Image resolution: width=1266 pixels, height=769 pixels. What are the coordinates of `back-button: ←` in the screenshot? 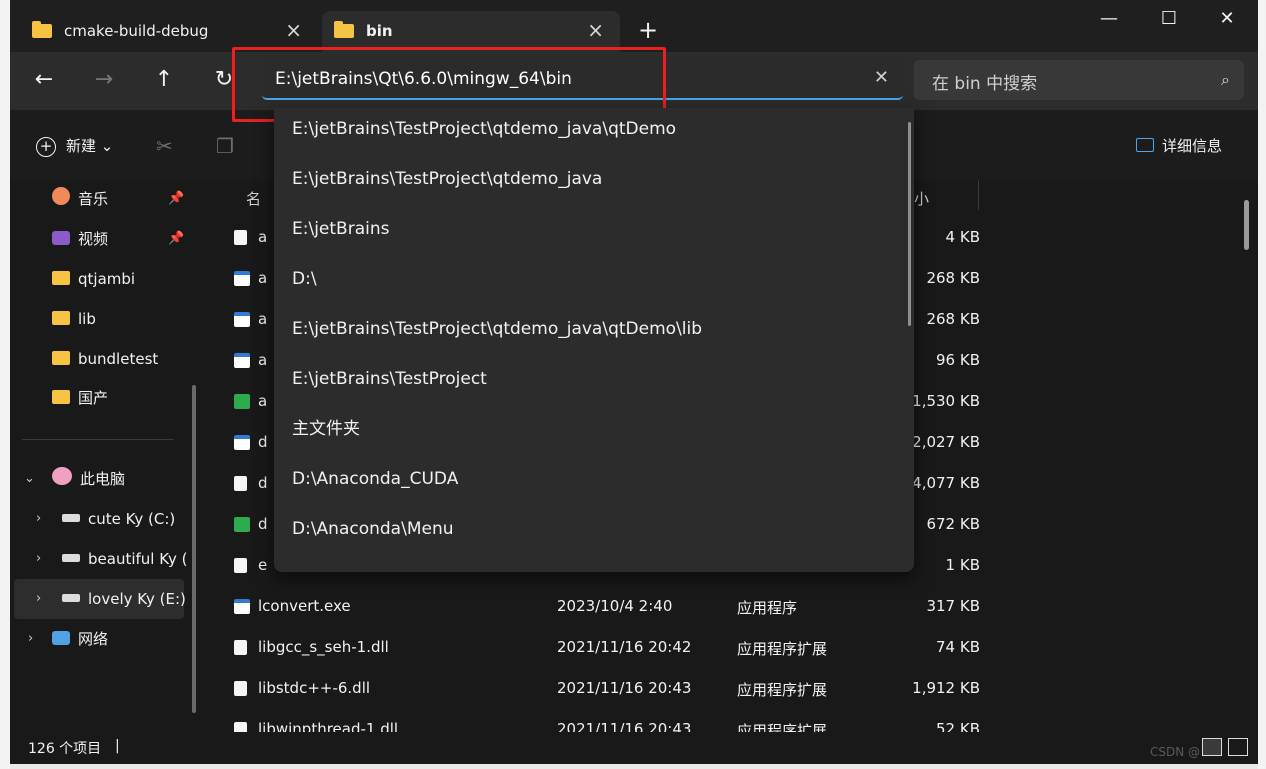 It's located at (44, 81).